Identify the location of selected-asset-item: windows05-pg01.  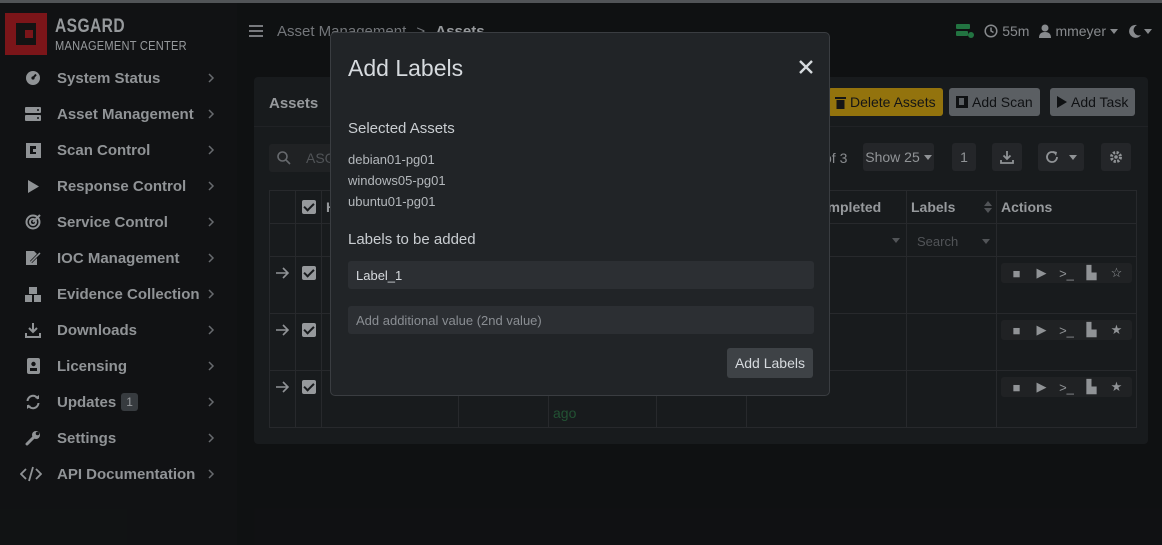
(397, 180).